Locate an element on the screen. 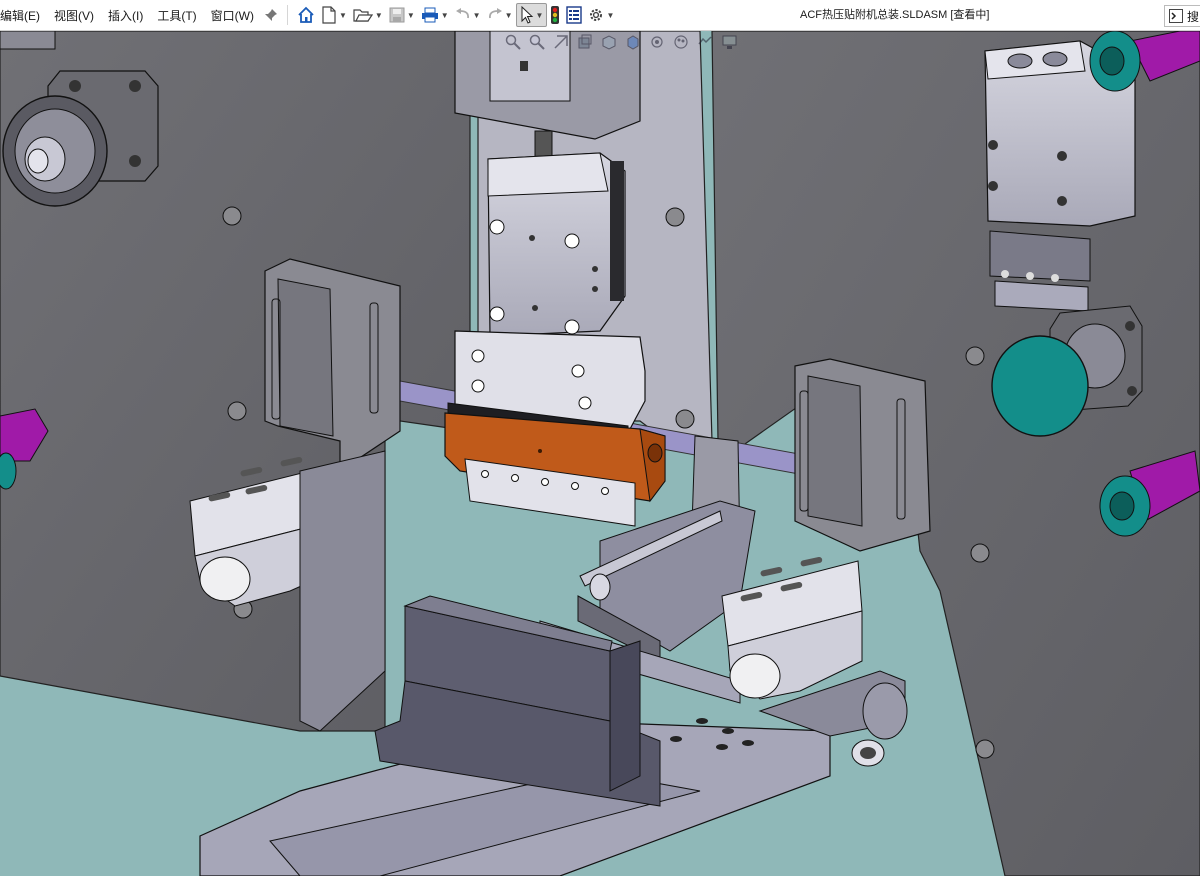 The image size is (1200, 876). file-properties-icon is located at coordinates (574, 15).